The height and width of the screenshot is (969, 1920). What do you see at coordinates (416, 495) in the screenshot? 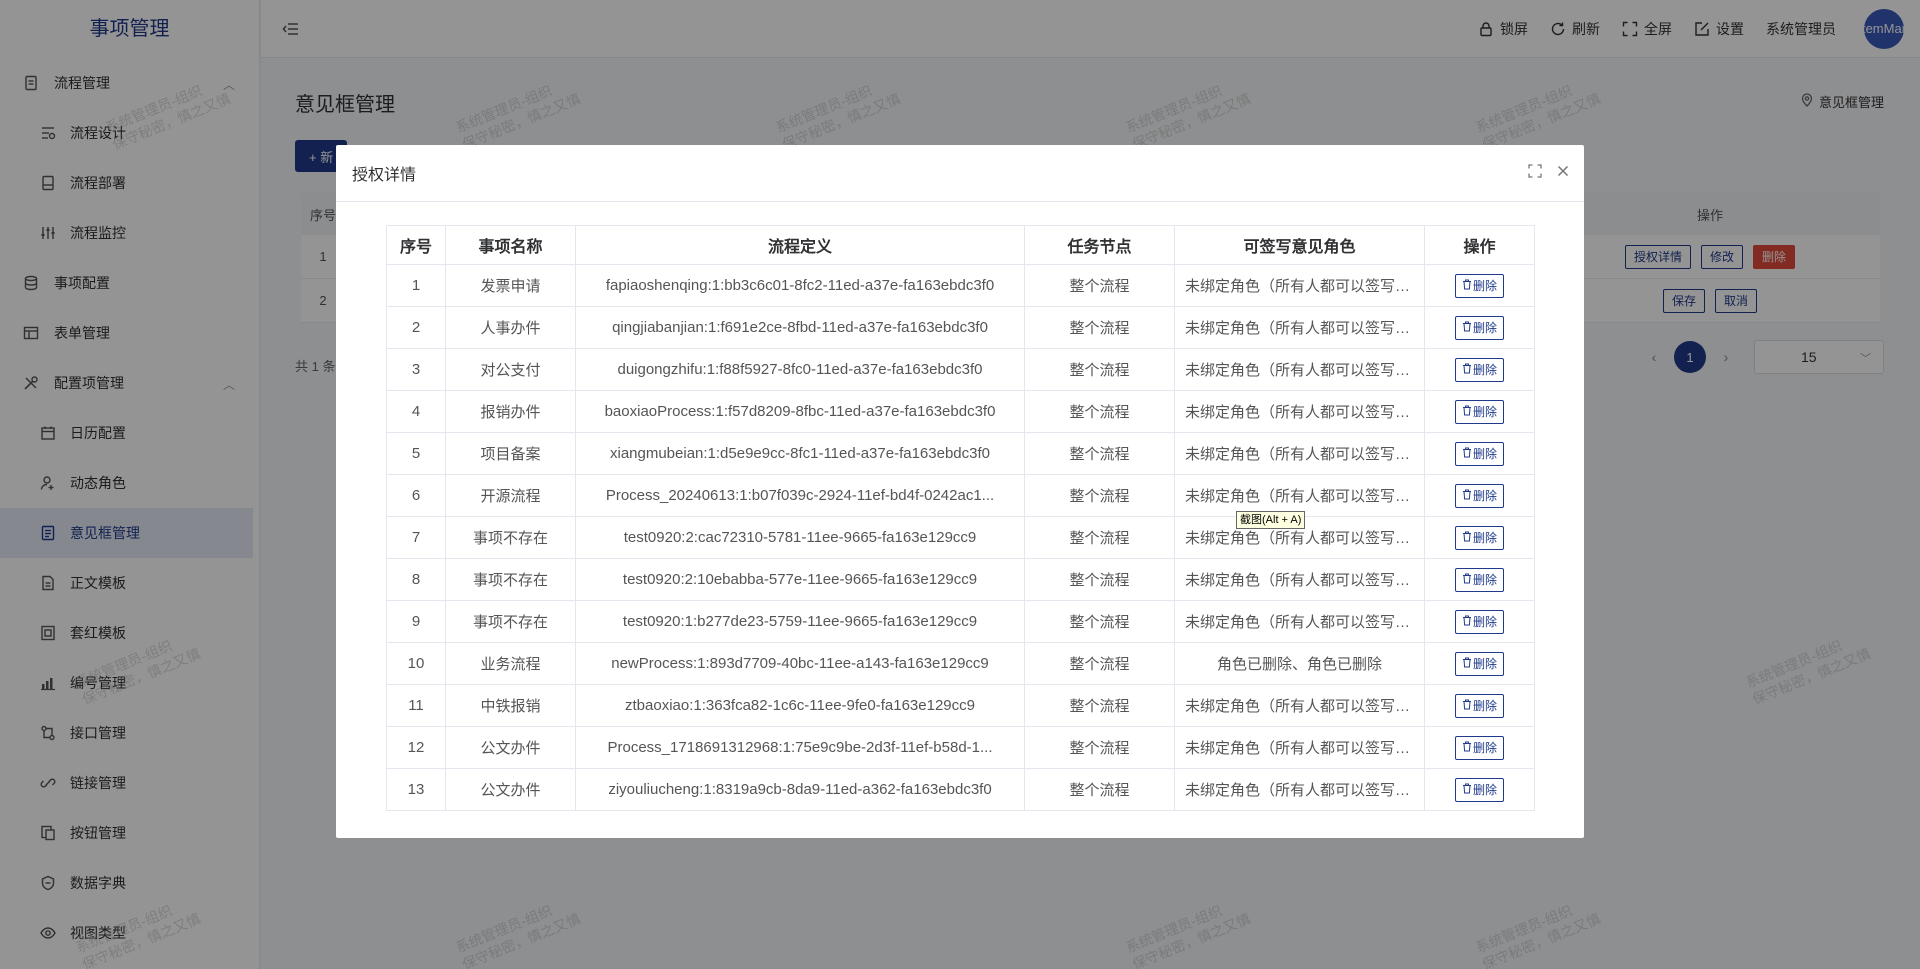
I see `row-index: 6` at bounding box center [416, 495].